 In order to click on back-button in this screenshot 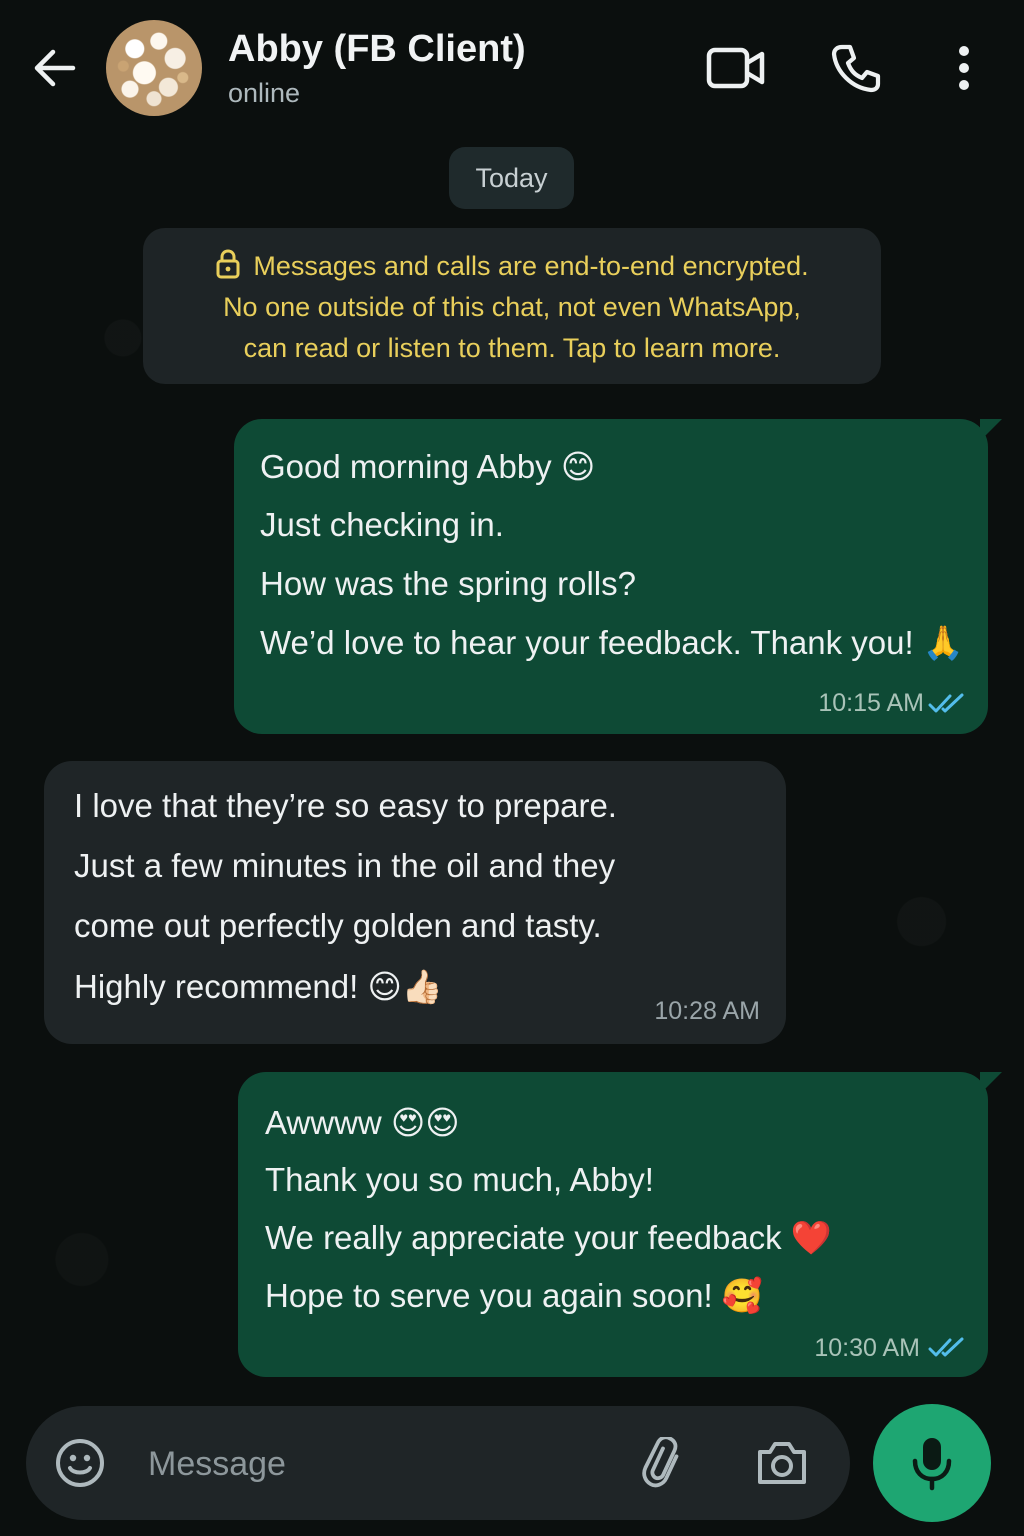, I will do `click(54, 68)`.